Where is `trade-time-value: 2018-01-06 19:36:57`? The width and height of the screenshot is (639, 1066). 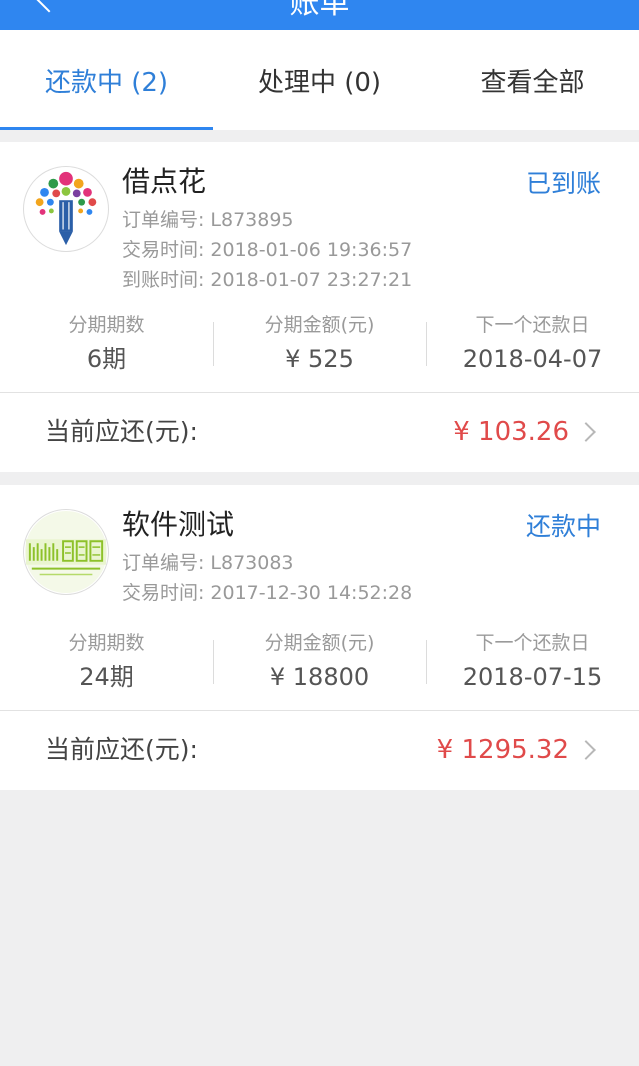 trade-time-value: 2018-01-06 19:36:57 is located at coordinates (311, 250).